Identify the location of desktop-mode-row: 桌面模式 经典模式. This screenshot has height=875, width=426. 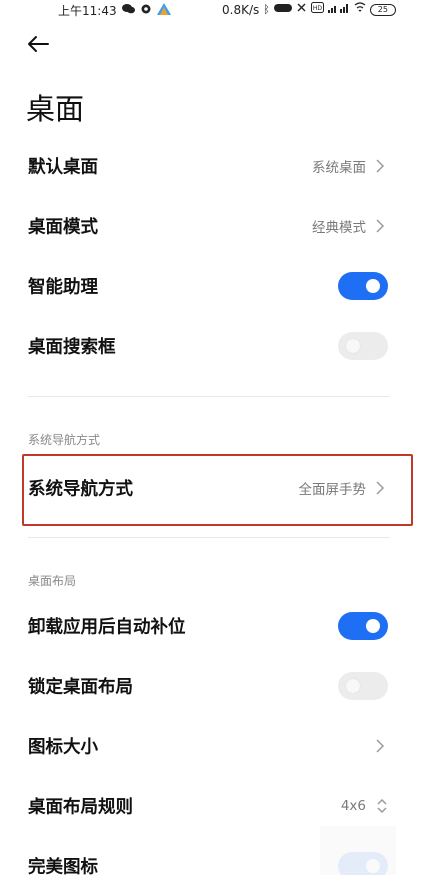
(213, 226).